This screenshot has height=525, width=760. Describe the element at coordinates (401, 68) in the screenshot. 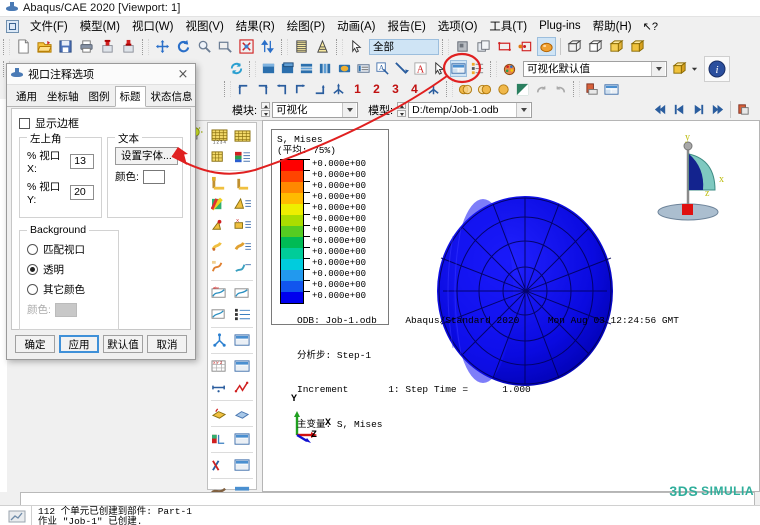

I see `probe-icon` at that location.